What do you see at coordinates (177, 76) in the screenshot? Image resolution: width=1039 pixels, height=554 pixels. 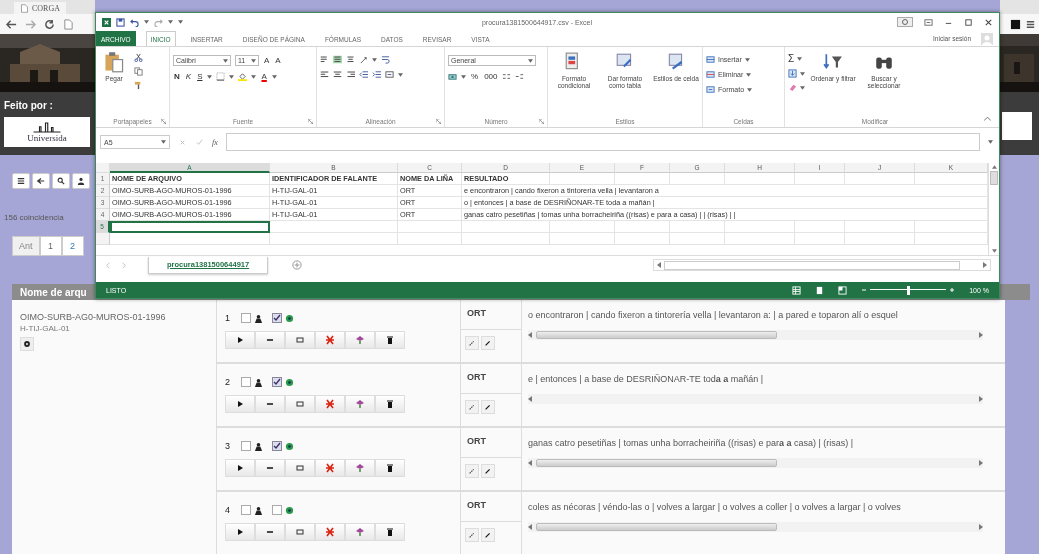 I see `bold-button: N` at bounding box center [177, 76].